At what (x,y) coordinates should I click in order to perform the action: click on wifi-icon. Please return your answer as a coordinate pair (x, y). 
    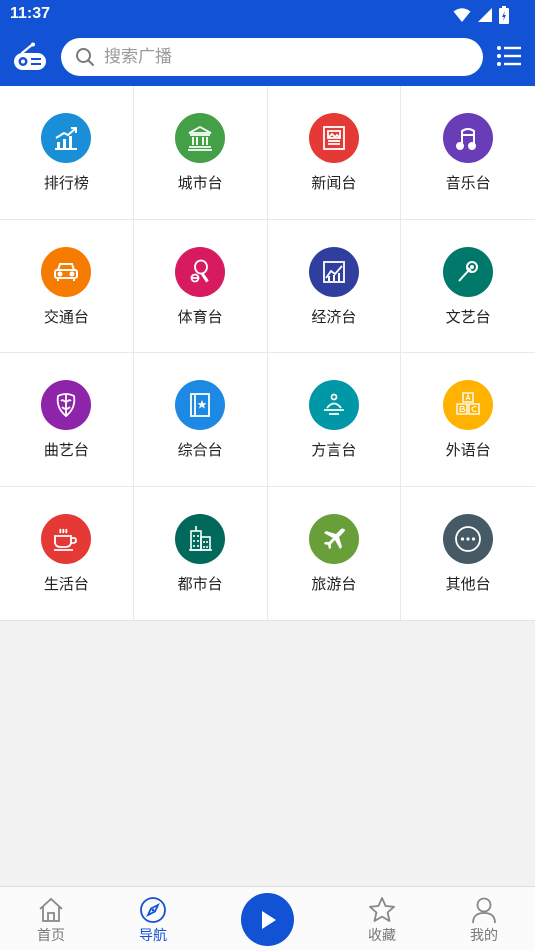
    Looking at the image, I should click on (462, 15).